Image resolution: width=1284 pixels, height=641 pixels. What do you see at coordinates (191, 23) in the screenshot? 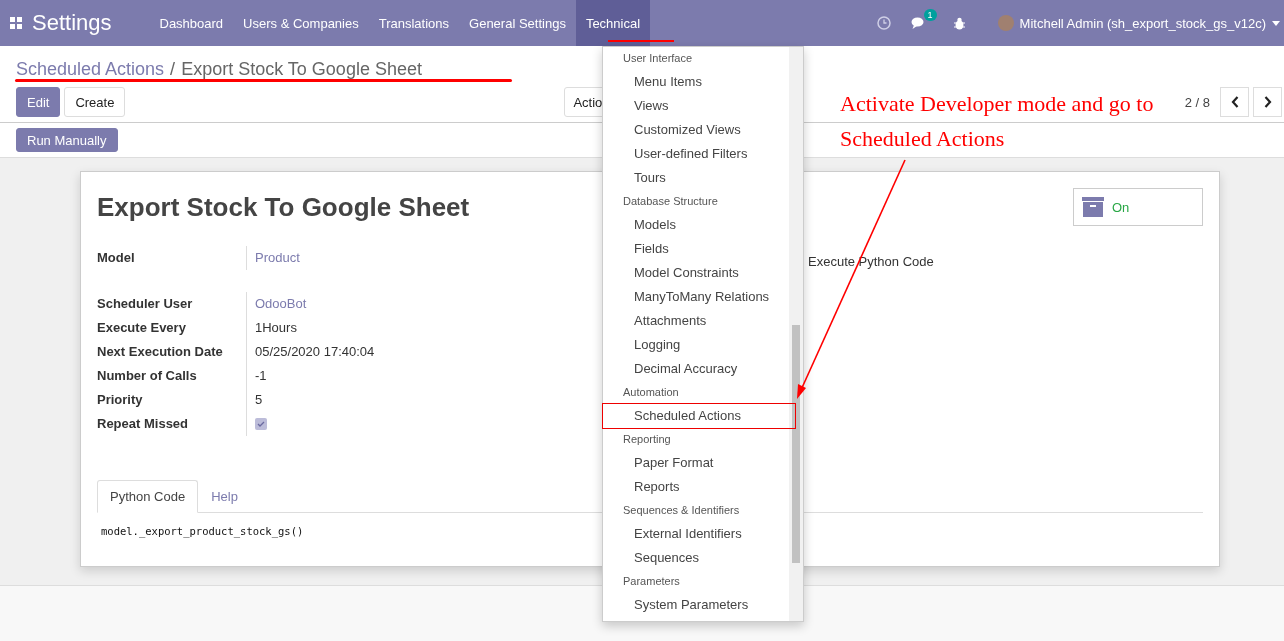
I see `nav-menu-item: Dashboard` at bounding box center [191, 23].